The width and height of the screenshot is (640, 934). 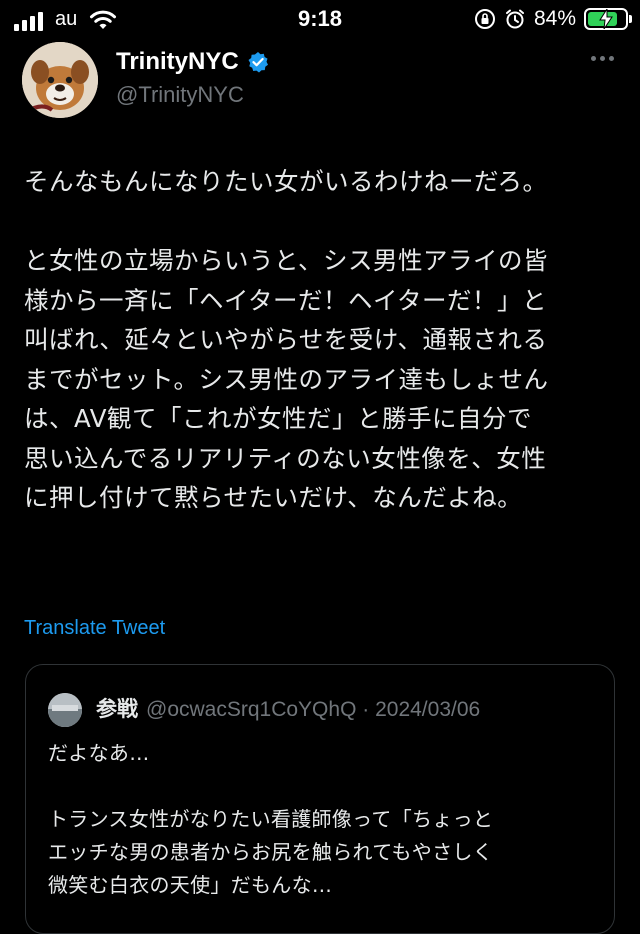 I want to click on tweet-text-line: 思い込んでるリアリティのない女性像を、女性, so click(x=285, y=458).